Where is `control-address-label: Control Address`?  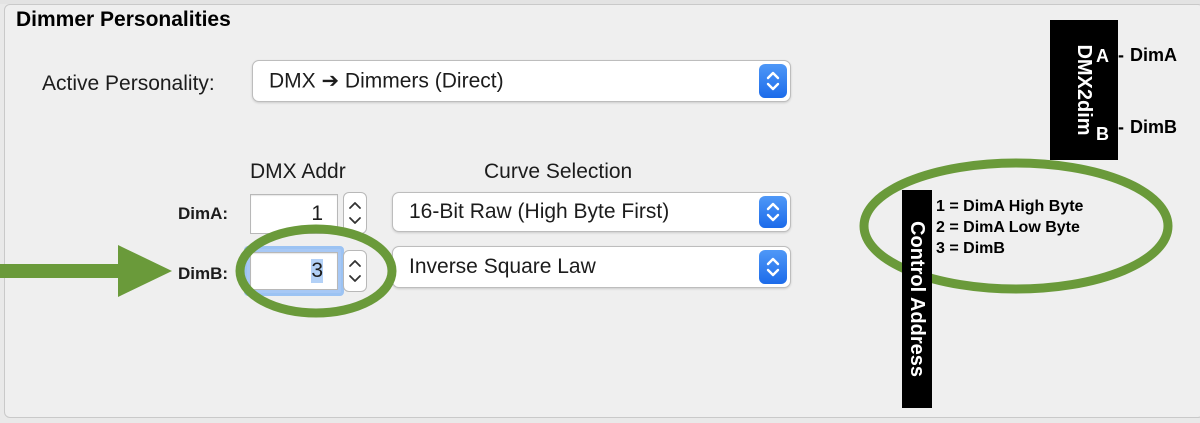
control-address-label: Control Address is located at coordinates (917, 299).